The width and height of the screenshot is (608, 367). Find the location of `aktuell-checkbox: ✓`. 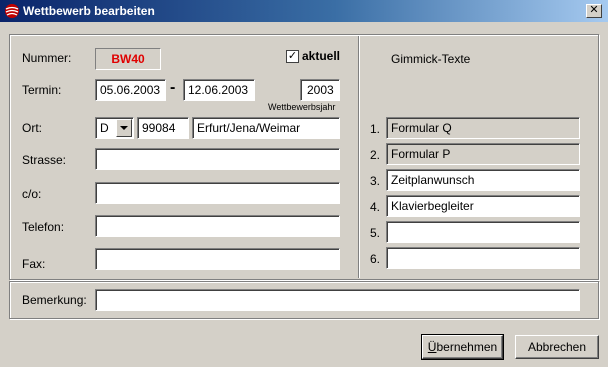

aktuell-checkbox: ✓ is located at coordinates (292, 56).